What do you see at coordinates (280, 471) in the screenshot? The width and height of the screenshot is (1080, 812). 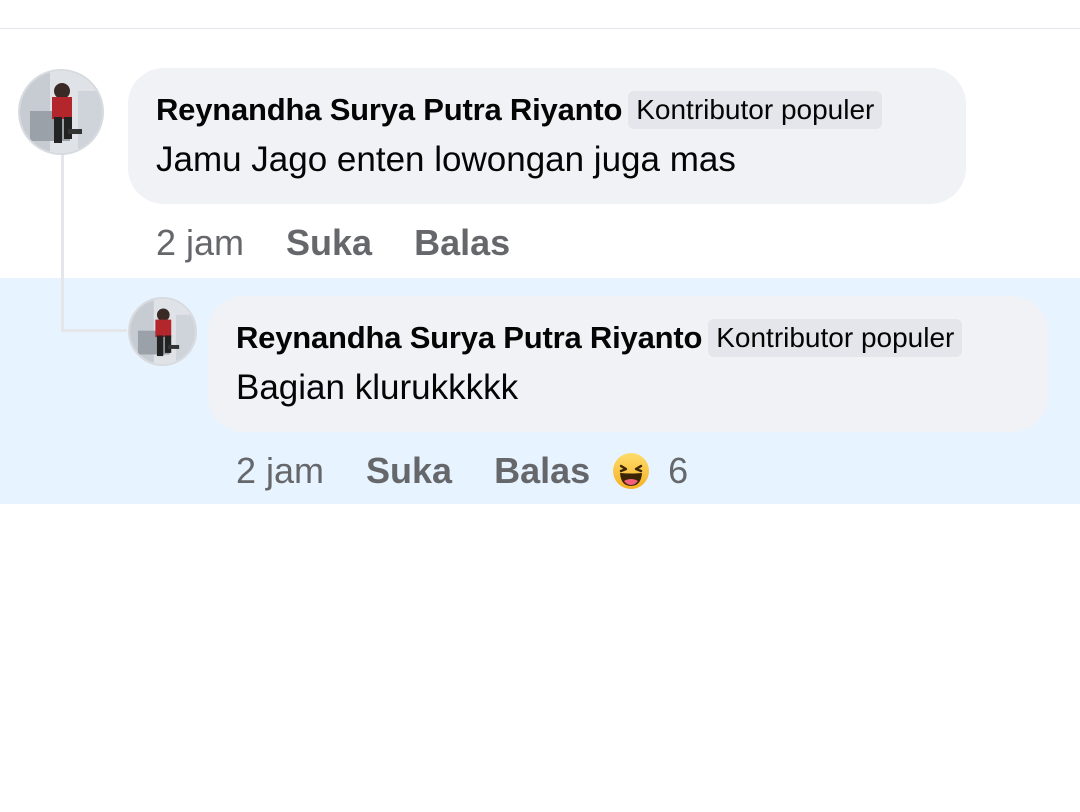 I see `reply-time: 2 jam` at bounding box center [280, 471].